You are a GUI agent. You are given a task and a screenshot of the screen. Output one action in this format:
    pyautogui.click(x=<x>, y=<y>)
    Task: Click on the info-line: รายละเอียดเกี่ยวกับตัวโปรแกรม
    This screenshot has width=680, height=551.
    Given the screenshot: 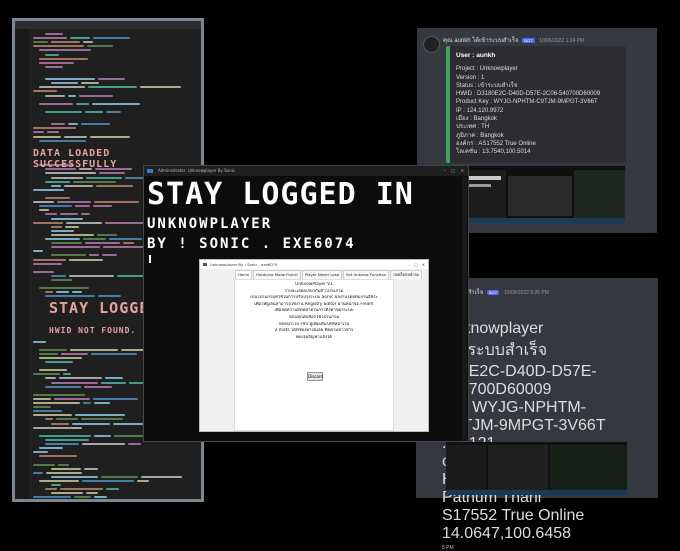 What is the action you would take?
    pyautogui.click(x=314, y=291)
    